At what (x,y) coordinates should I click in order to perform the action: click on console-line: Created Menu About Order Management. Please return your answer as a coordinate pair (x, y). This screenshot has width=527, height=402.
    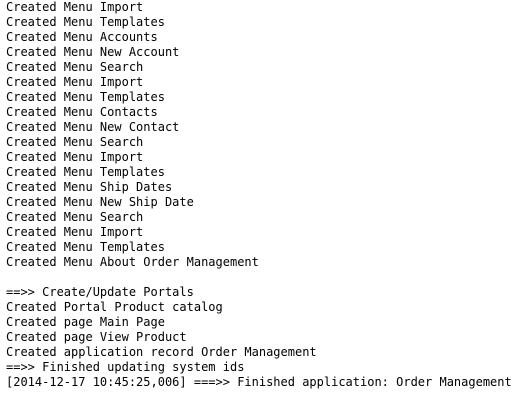
    Looking at the image, I should click on (132, 262).